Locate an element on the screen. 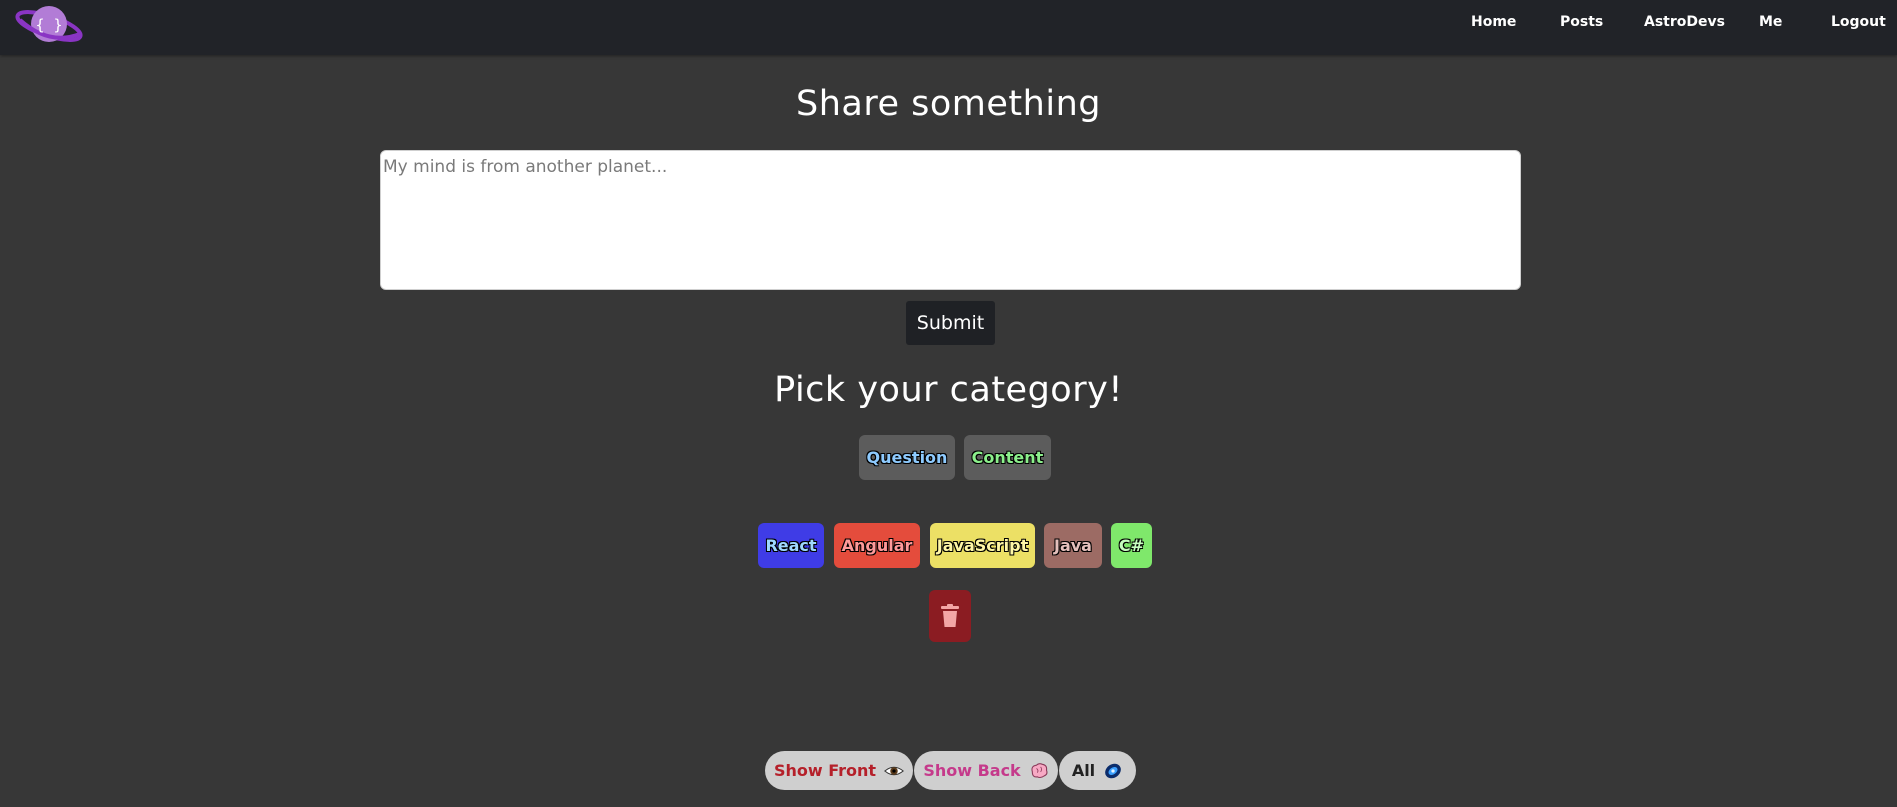 The image size is (1897, 807). navbar: { } Home Posts AstroDevs Me Logout is located at coordinates (948, 27).